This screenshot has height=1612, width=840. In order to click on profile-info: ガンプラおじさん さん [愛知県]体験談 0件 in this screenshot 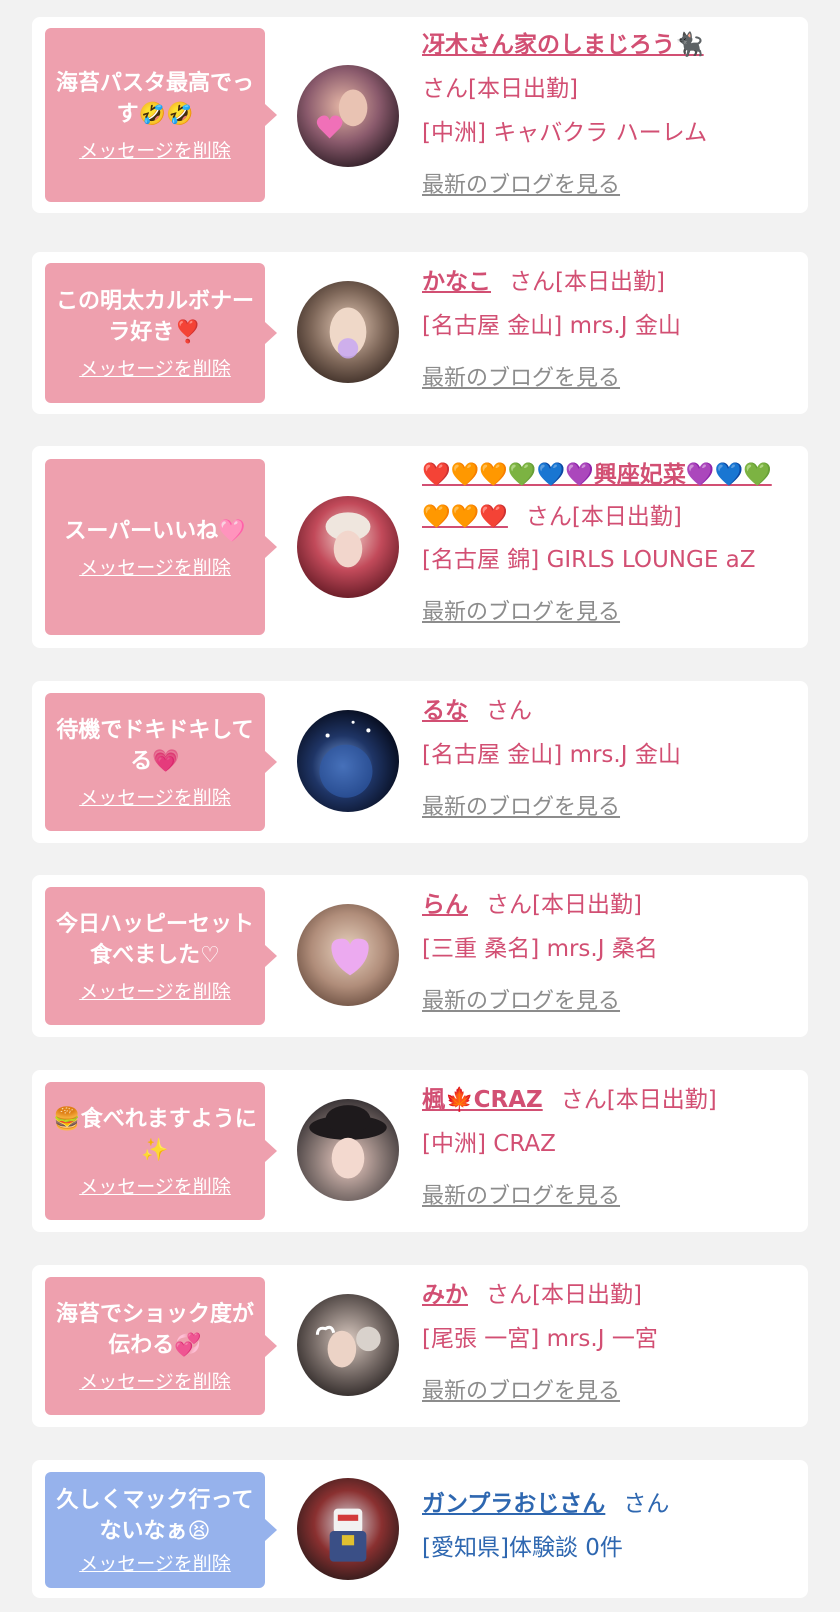, I will do `click(612, 1526)`.